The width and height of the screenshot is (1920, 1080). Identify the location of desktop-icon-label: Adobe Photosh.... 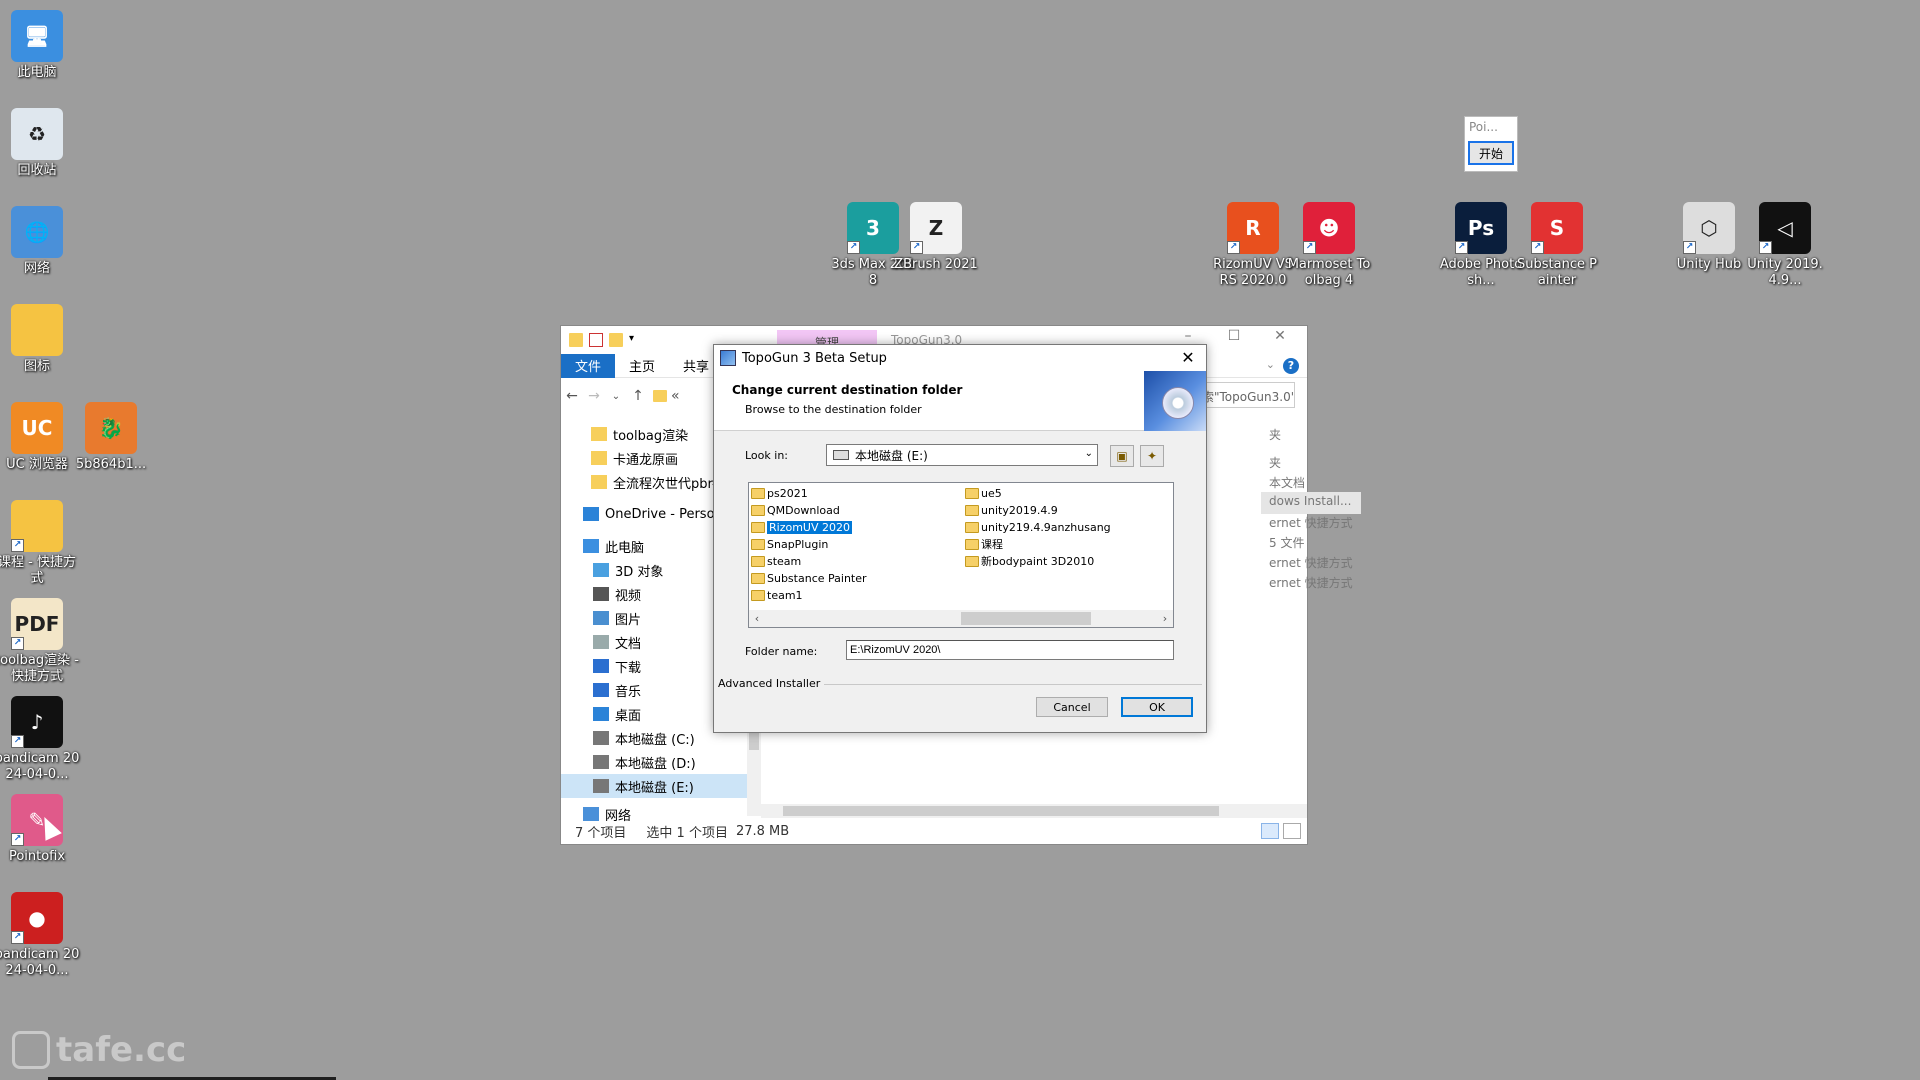
(1481, 272).